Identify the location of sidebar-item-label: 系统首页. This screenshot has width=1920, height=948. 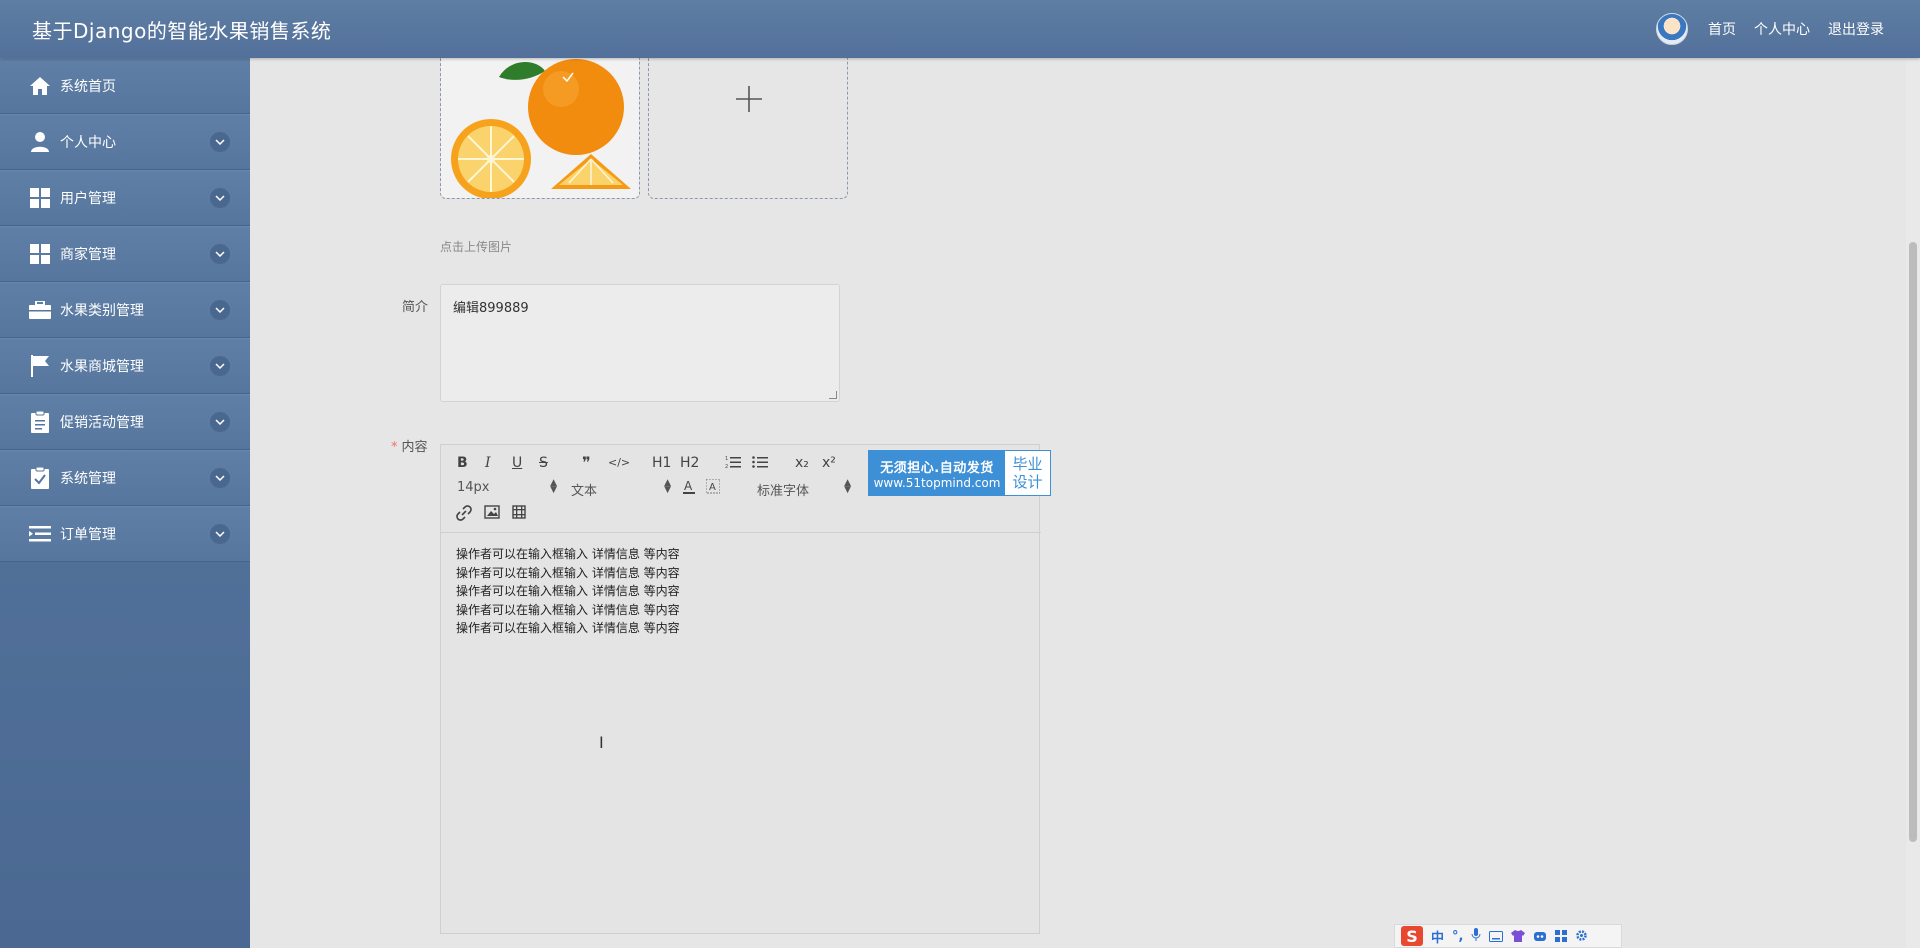
(88, 87).